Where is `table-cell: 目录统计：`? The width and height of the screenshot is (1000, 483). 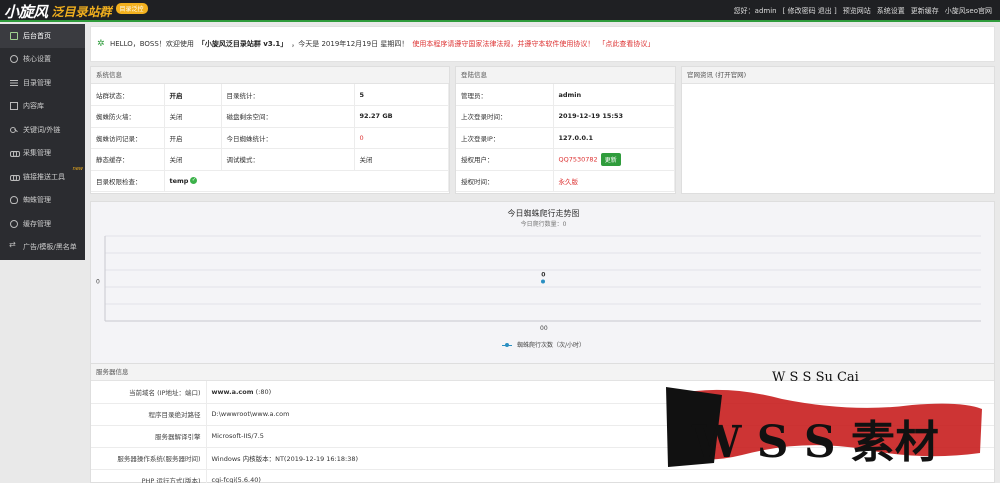
table-cell: 目录统计： is located at coordinates (288, 95).